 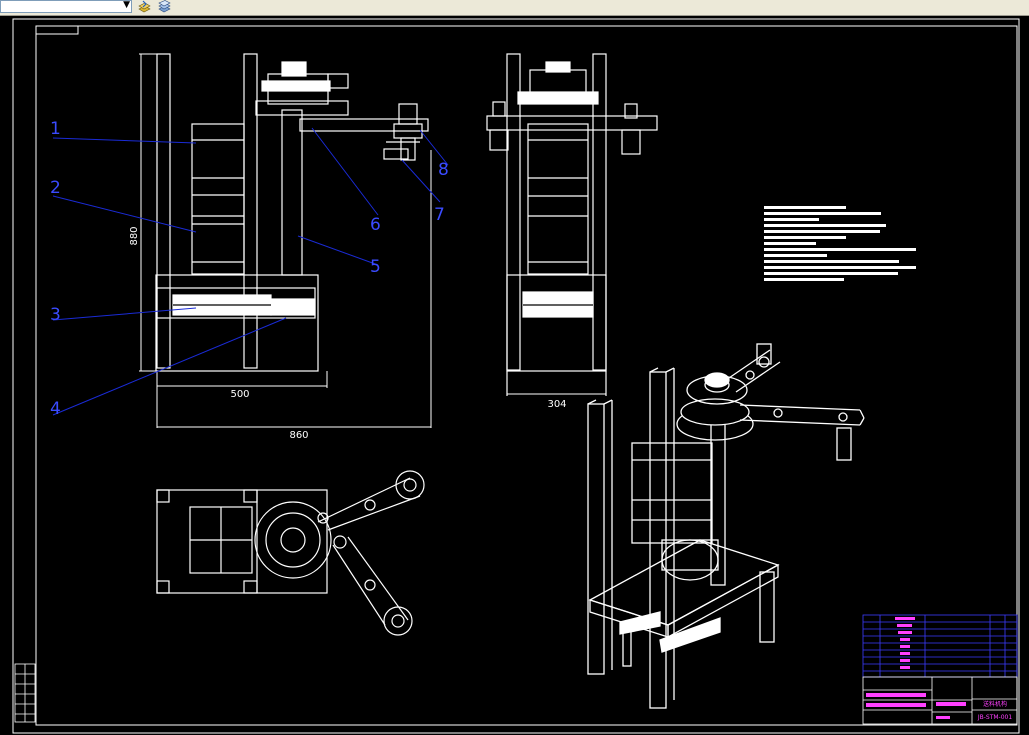 I want to click on sheet-corner-mark, so click(x=57, y=30).